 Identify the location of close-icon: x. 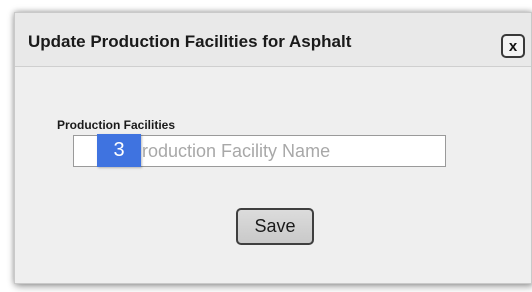
(513, 46).